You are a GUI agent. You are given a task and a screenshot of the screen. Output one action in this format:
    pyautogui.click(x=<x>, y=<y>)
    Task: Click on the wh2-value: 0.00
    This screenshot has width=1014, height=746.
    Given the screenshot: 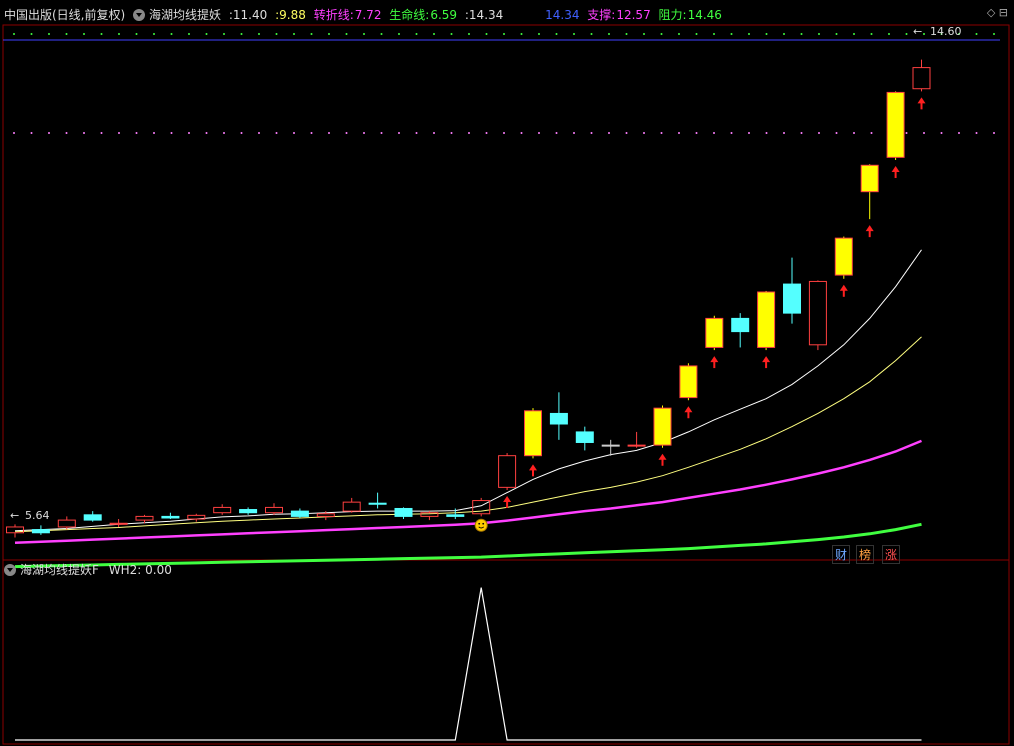 What is the action you would take?
    pyautogui.click(x=158, y=570)
    